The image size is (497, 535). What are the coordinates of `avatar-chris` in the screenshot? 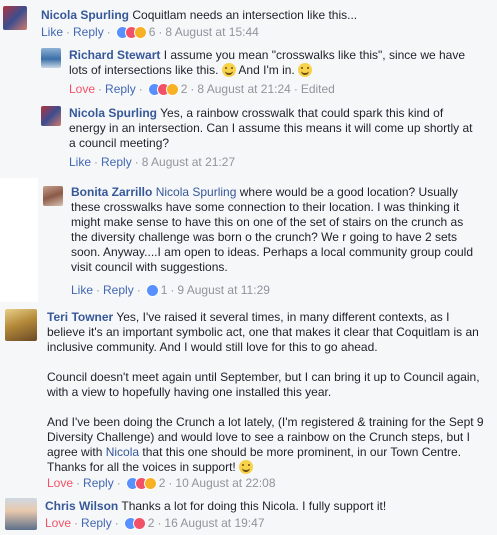 It's located at (21, 514).